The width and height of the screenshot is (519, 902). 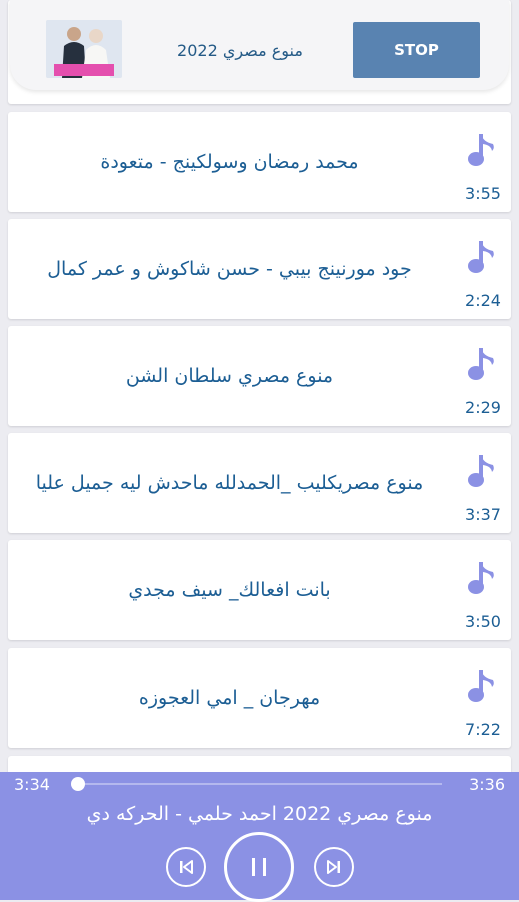 I want to click on seek-bar, so click(x=256, y=784).